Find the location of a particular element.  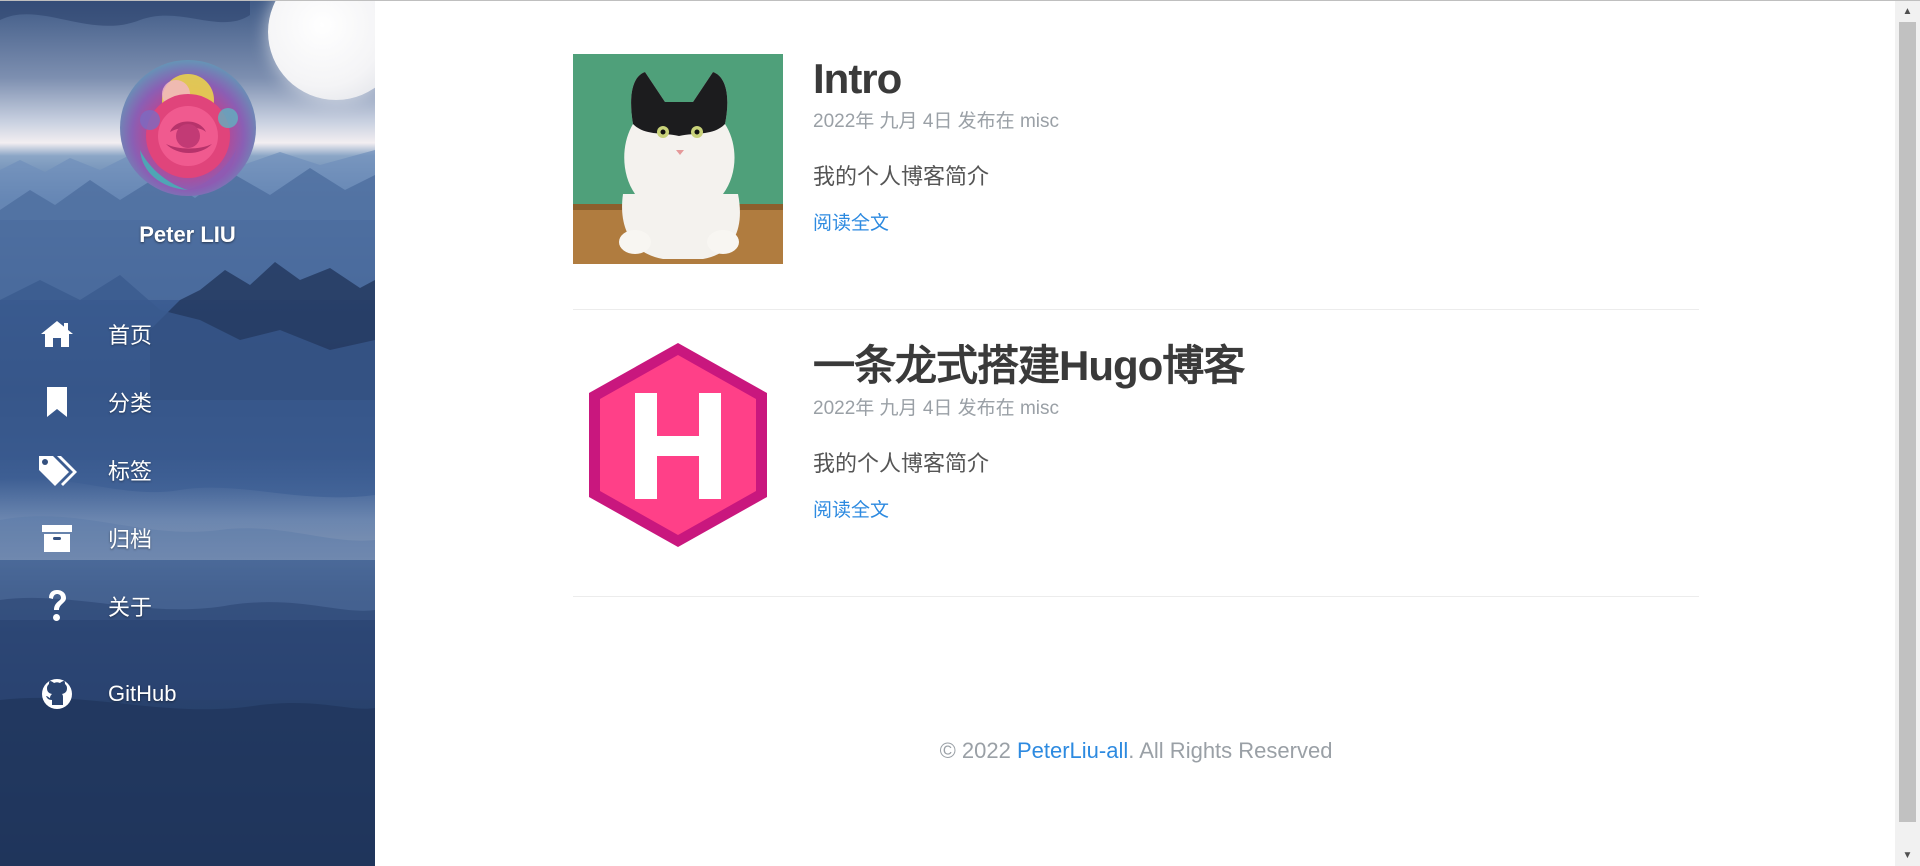

cat-photo-image is located at coordinates (678, 159).